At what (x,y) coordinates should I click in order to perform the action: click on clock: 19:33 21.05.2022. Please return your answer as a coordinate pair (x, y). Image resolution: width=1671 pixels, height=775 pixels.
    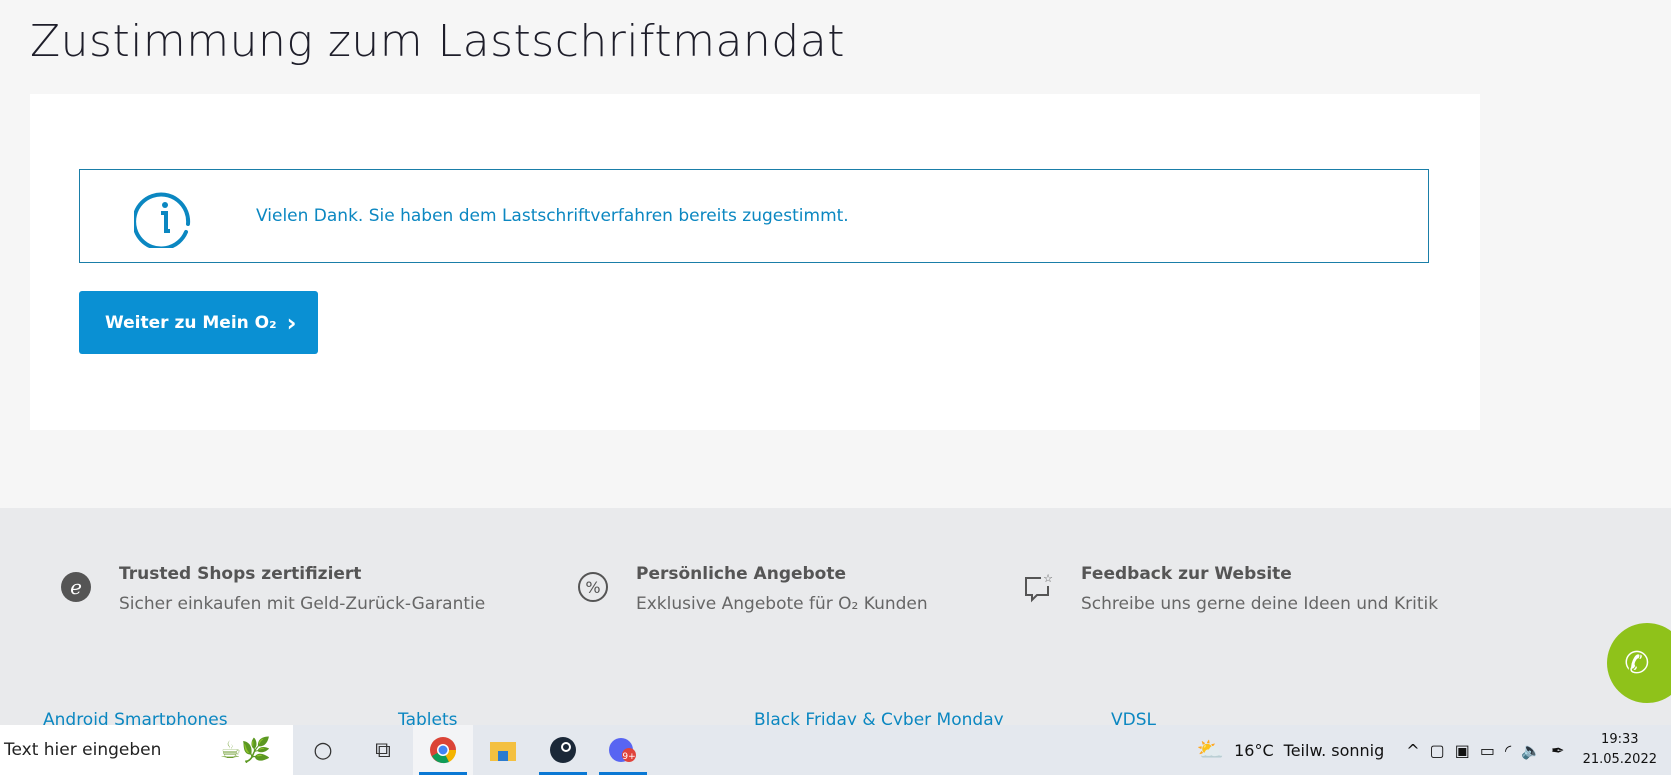
    Looking at the image, I should click on (1620, 750).